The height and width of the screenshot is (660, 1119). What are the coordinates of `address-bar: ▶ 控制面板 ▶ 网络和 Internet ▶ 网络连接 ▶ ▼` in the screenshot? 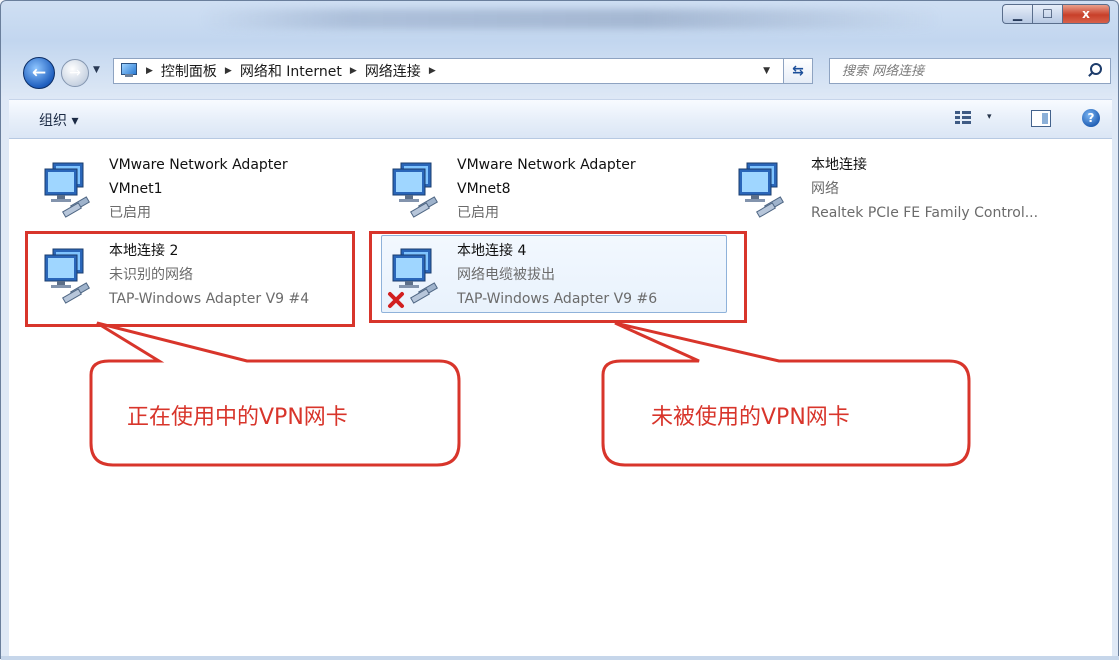 It's located at (463, 71).